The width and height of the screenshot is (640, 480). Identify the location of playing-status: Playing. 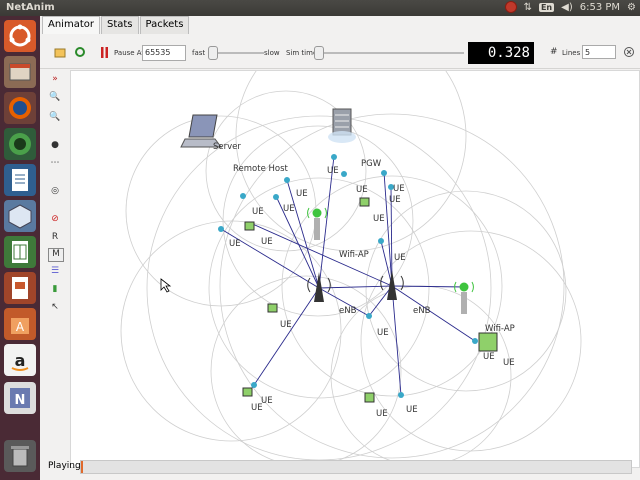
(64, 466).